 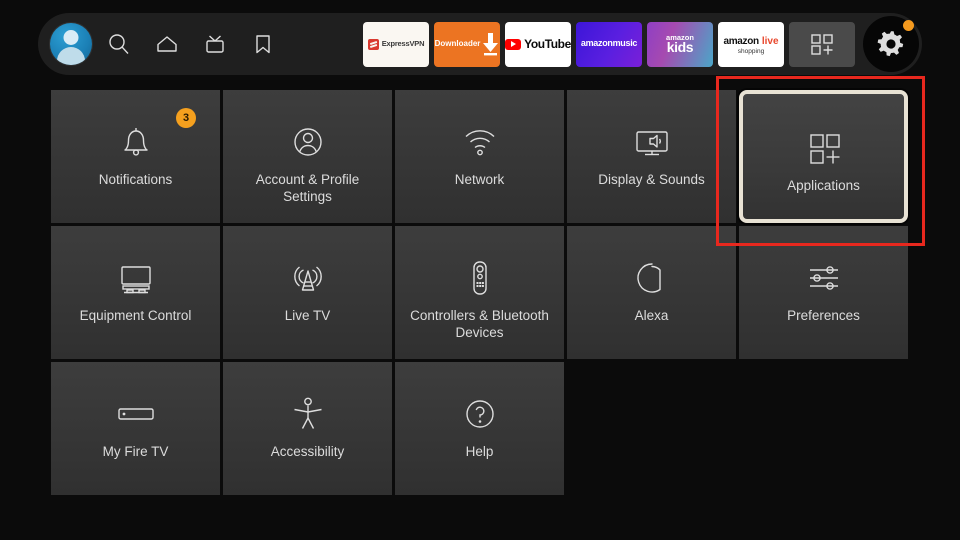 I want to click on app-tile-label-live: live, so click(x=770, y=41).